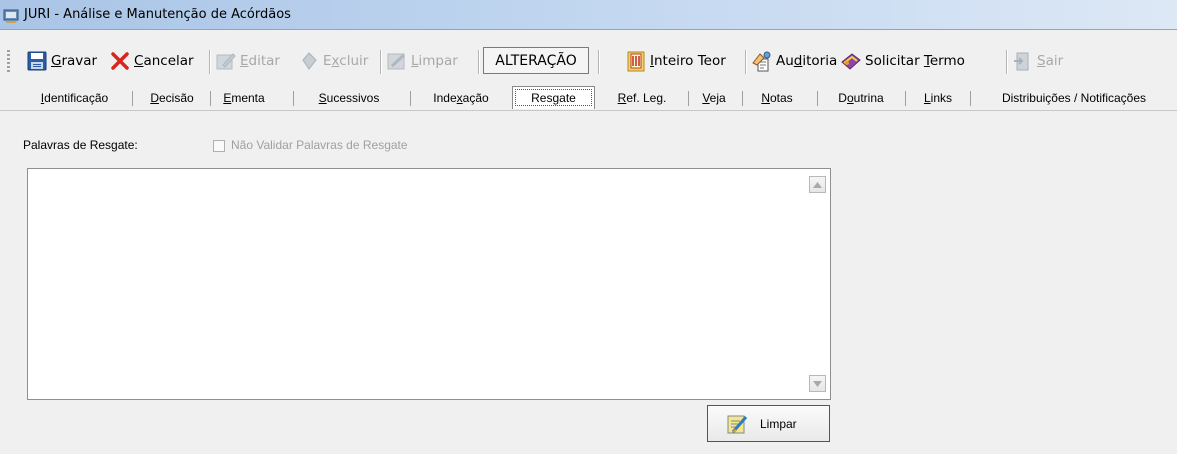  Describe the element at coordinates (346, 61) in the screenshot. I see `excluir-label: Excluir` at that location.